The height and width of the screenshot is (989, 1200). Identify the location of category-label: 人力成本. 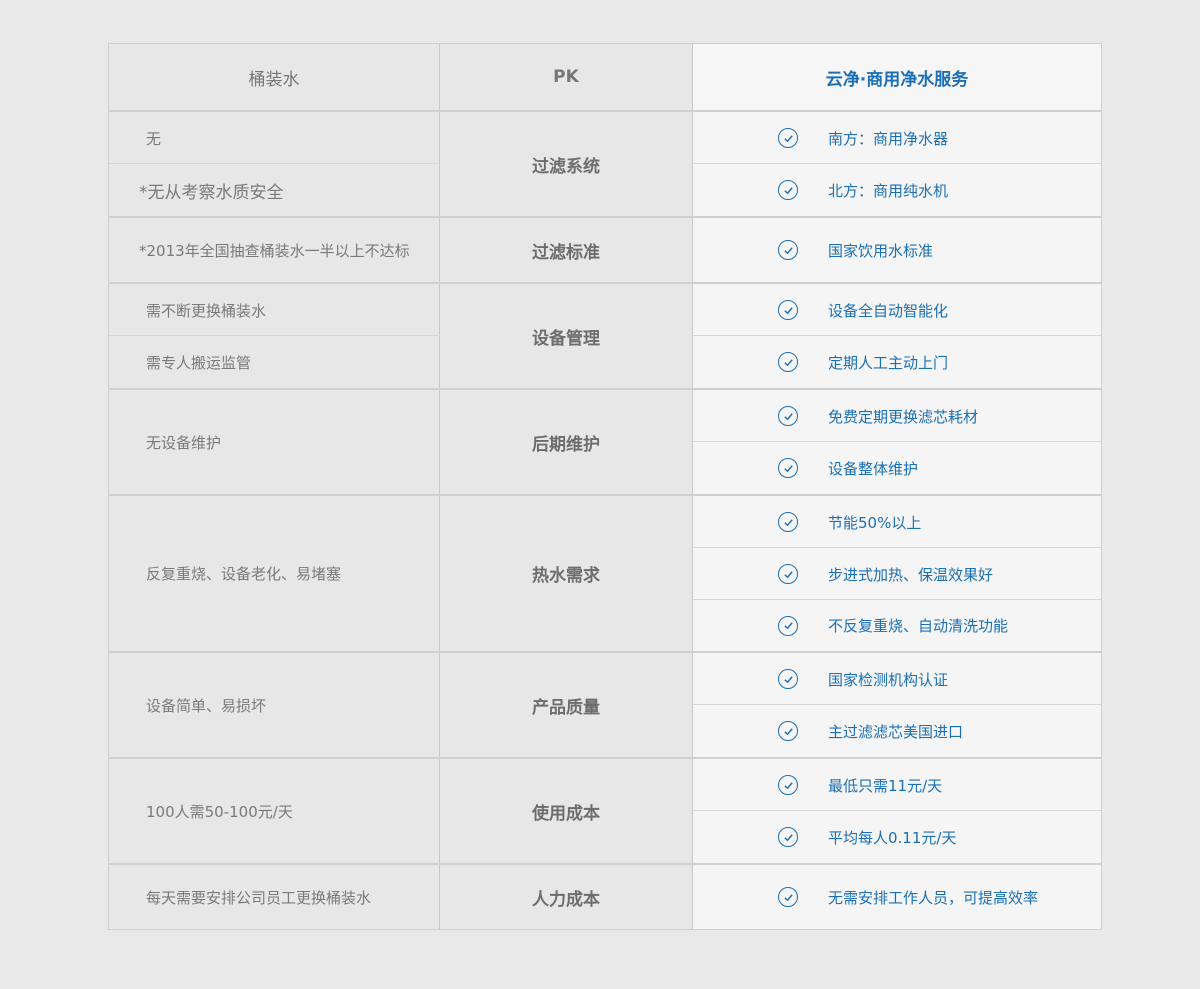
(566, 899).